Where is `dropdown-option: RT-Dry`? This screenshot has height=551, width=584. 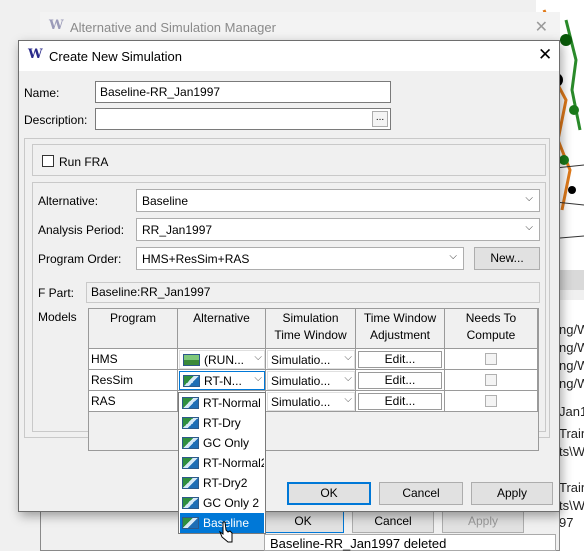
dropdown-option: RT-Dry is located at coordinates (222, 423).